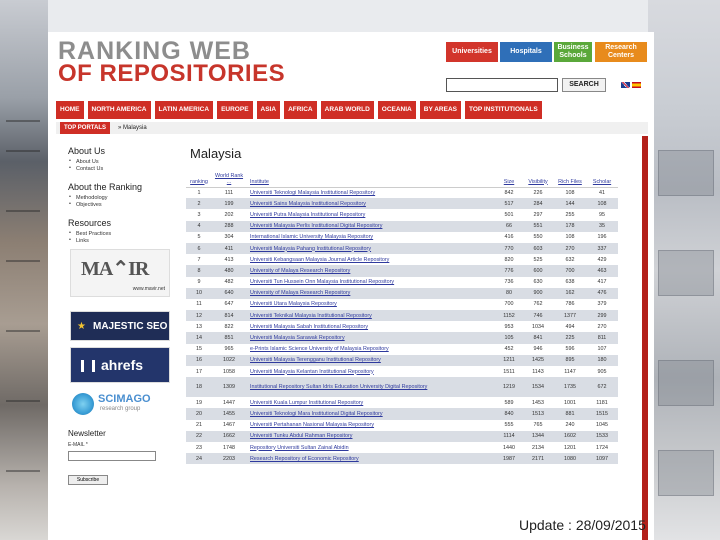  What do you see at coordinates (621, 52) in the screenshot?
I see `category-research-centers-button: Research Centers` at bounding box center [621, 52].